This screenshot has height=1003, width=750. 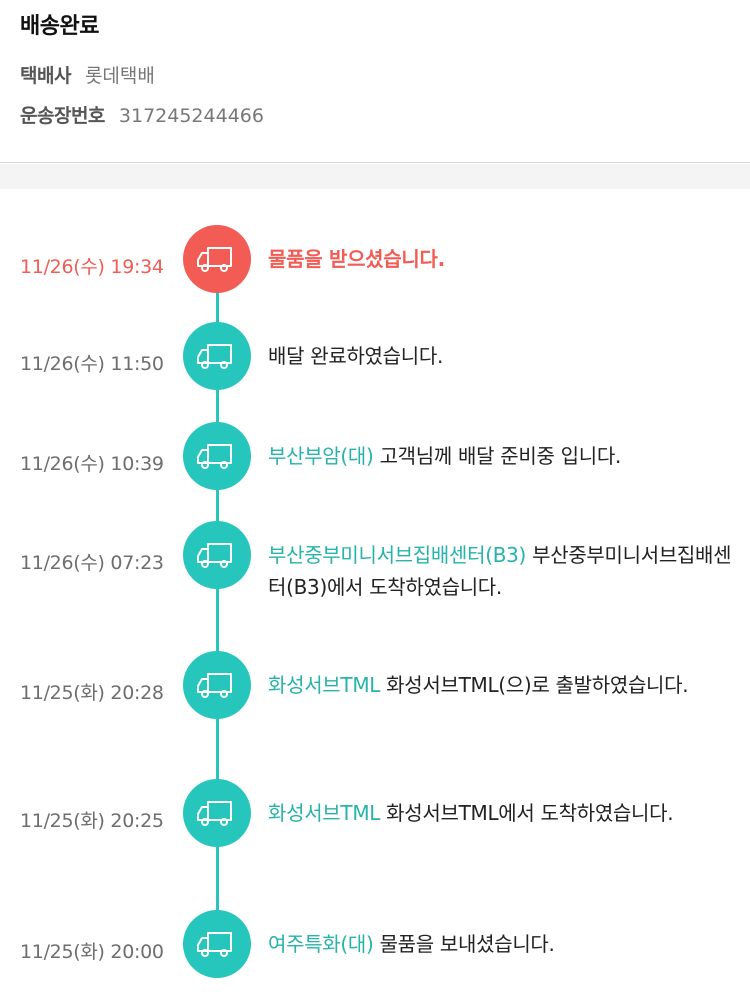 What do you see at coordinates (62, 116) in the screenshot?
I see `tracking-label: 운송장번호` at bounding box center [62, 116].